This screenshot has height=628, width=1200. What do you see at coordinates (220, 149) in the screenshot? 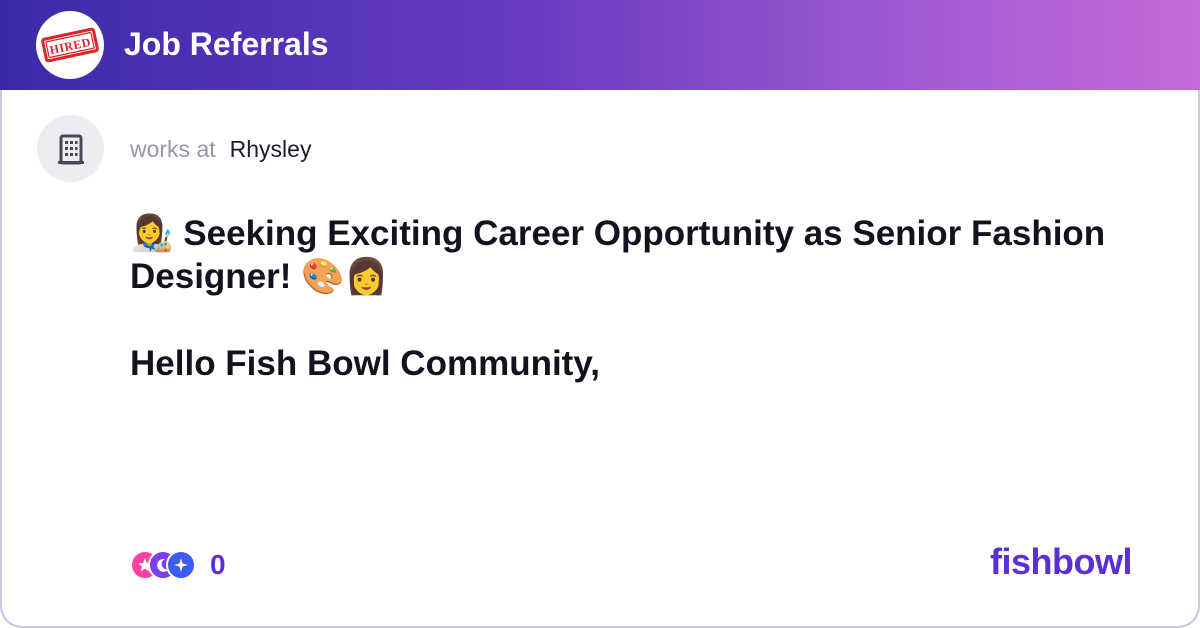
I see `works-at-line: works at Rhysley` at bounding box center [220, 149].